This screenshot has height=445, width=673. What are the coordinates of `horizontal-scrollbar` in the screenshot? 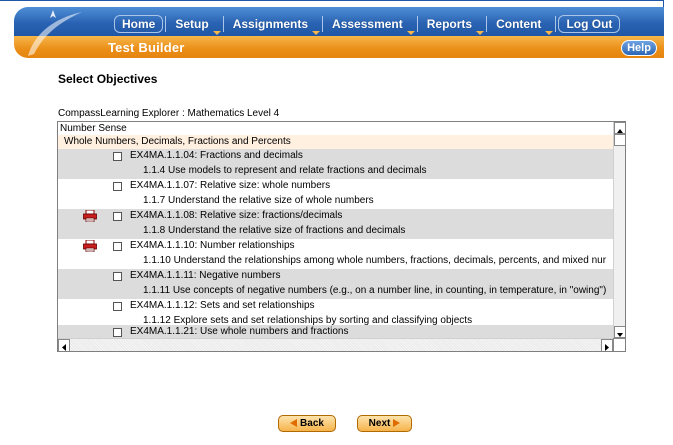 It's located at (335, 344).